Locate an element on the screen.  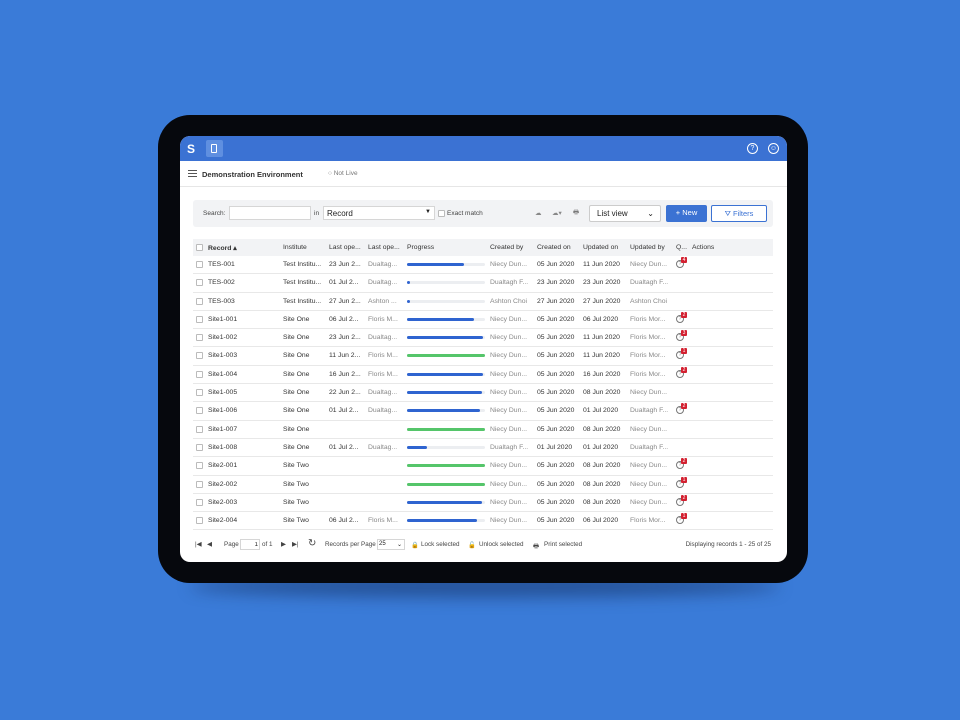
query-count-badge: 2 is located at coordinates (684, 369).